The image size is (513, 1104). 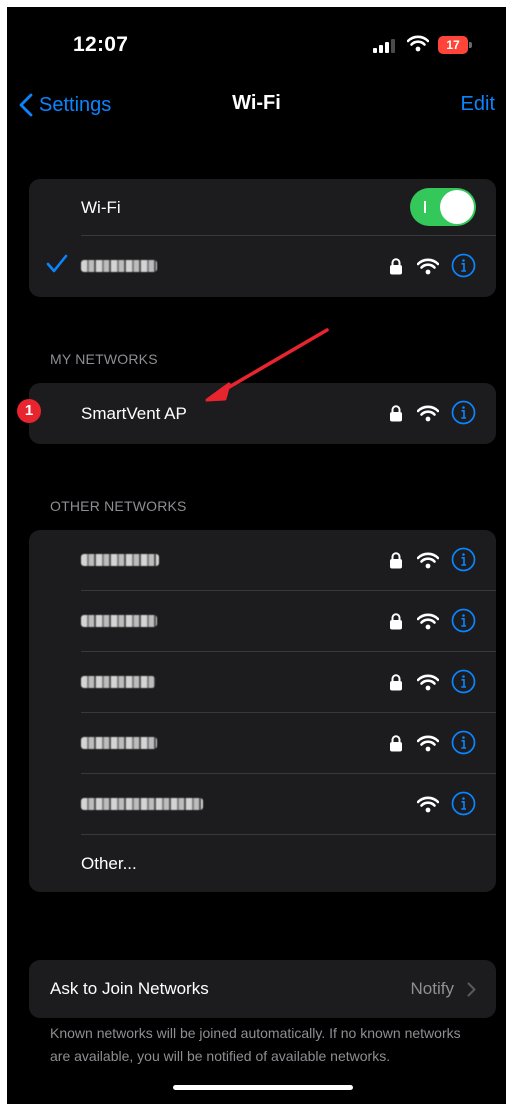 What do you see at coordinates (262, 266) in the screenshot?
I see `connected-network-row` at bounding box center [262, 266].